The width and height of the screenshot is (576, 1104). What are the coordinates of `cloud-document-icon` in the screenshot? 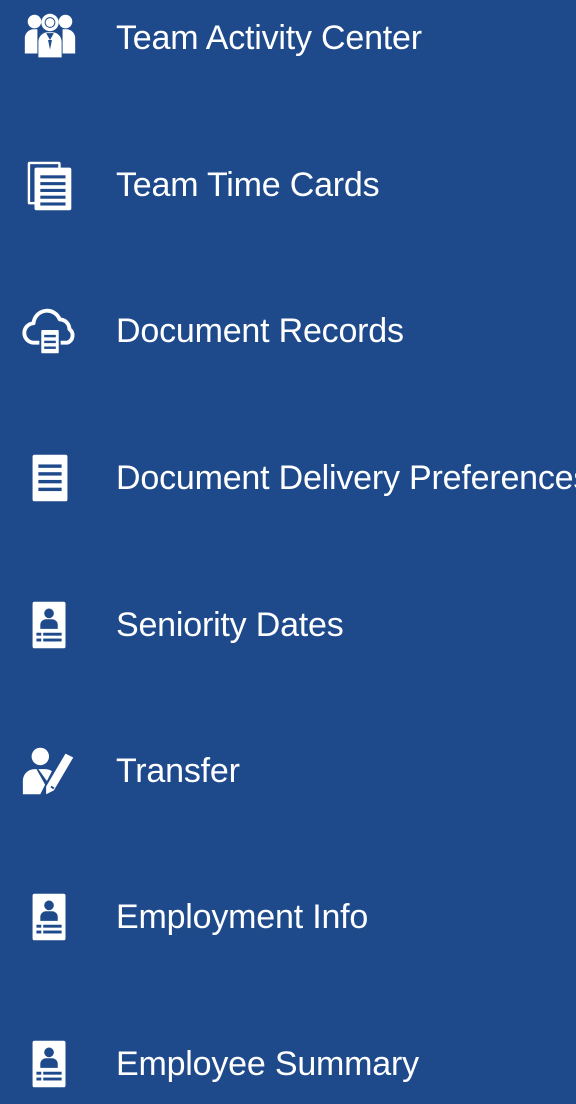 It's located at (50, 331).